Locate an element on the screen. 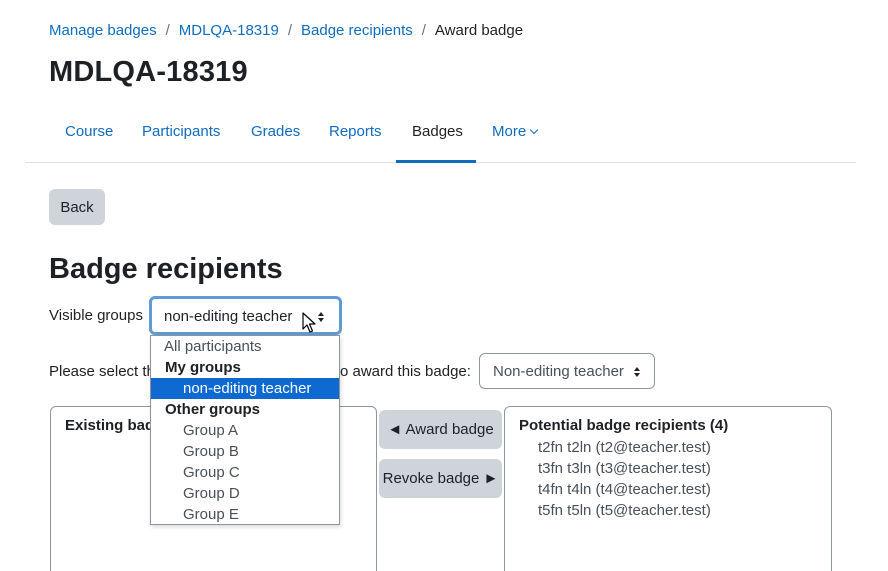  dropdown-option-non-editing-teacher: non-editing teacher is located at coordinates (245, 388).